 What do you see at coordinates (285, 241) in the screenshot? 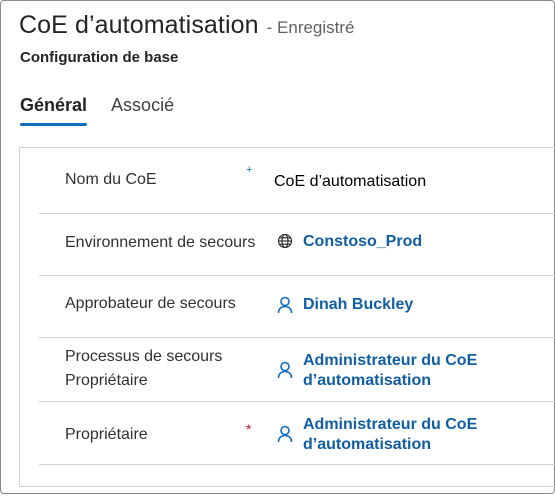
I see `globe-icon` at bounding box center [285, 241].